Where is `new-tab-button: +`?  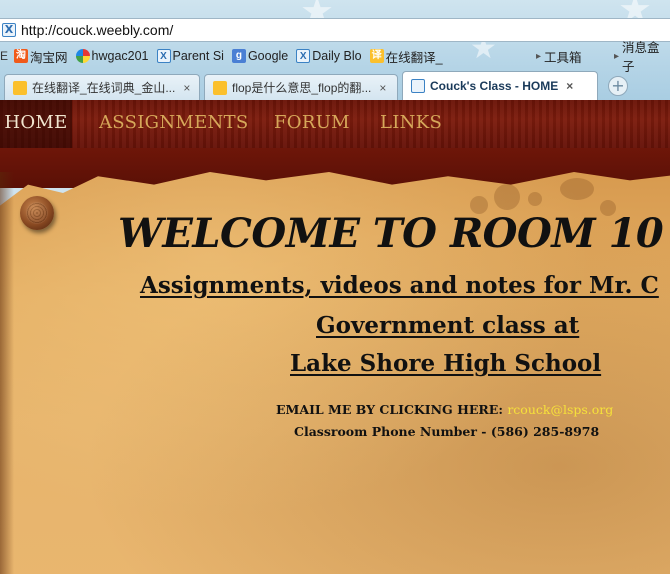
new-tab-button: + is located at coordinates (618, 86).